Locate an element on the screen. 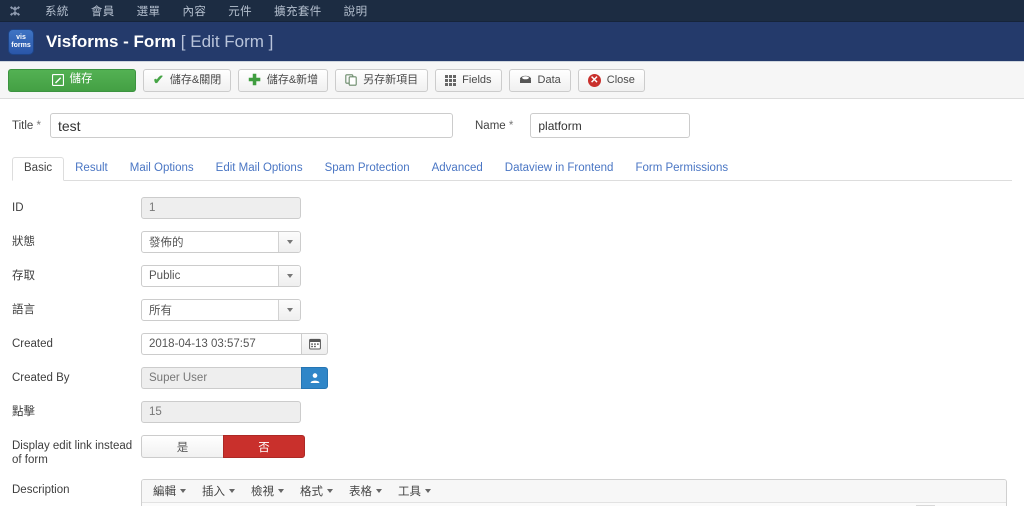 The height and width of the screenshot is (506, 1024). status-label: 狀態 is located at coordinates (23, 242).